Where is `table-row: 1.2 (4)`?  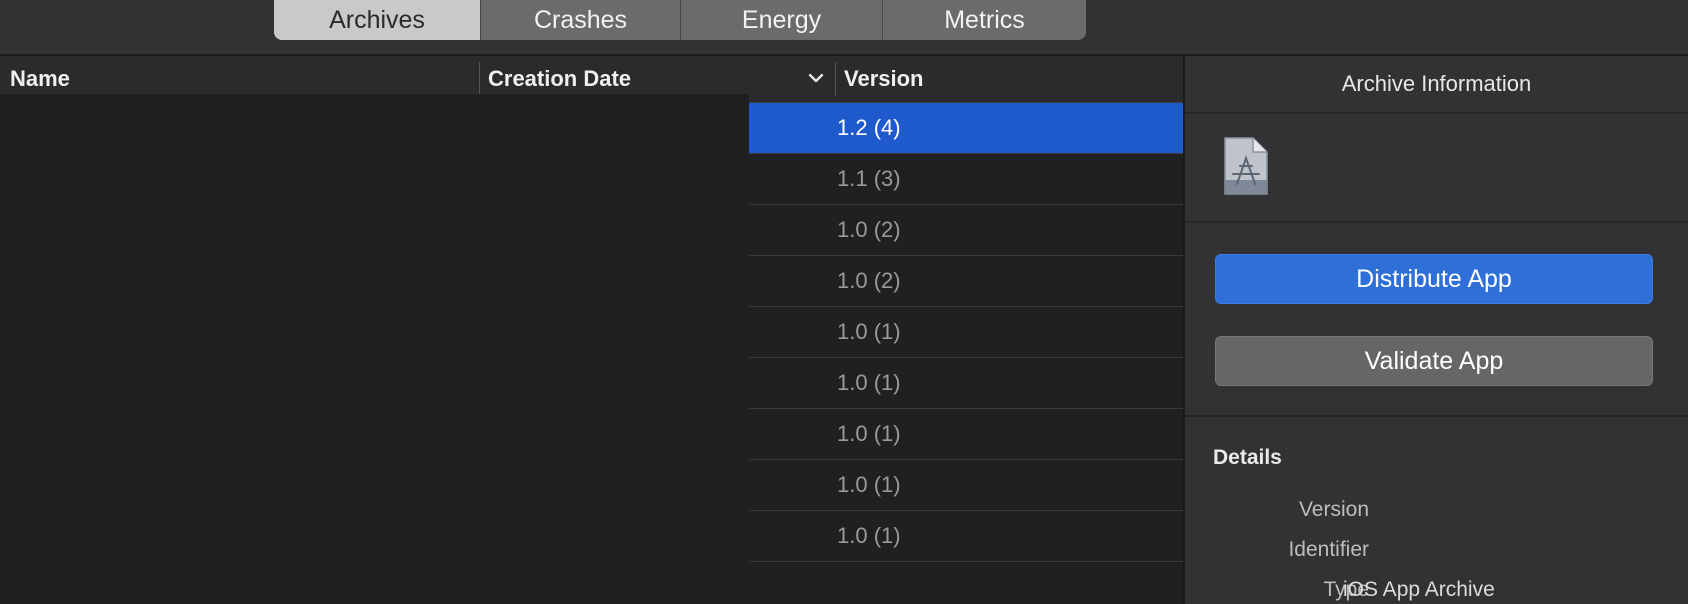 table-row: 1.2 (4) is located at coordinates (966, 128).